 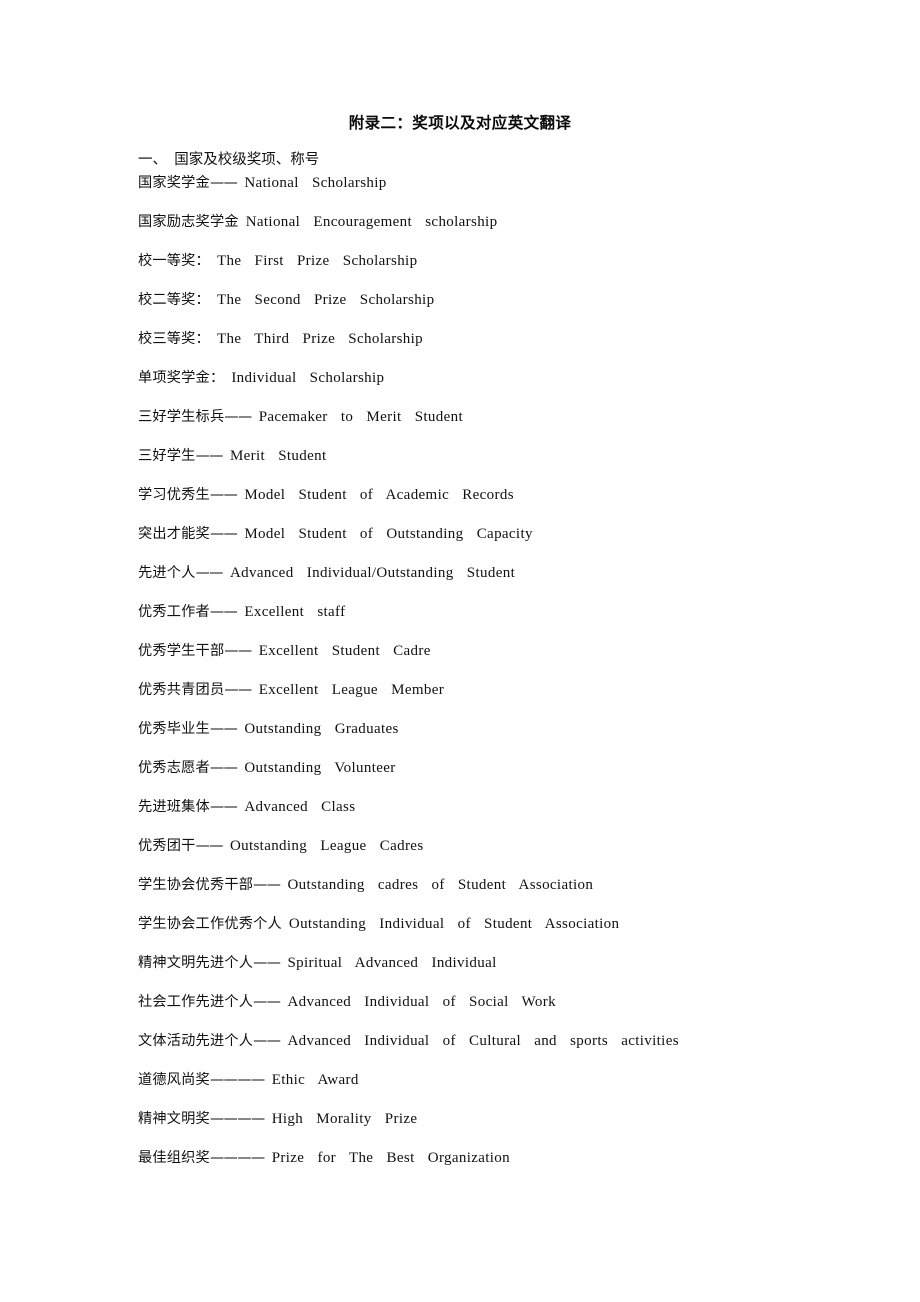 I want to click on award-name-en: Excellent staff, so click(x=295, y=612).